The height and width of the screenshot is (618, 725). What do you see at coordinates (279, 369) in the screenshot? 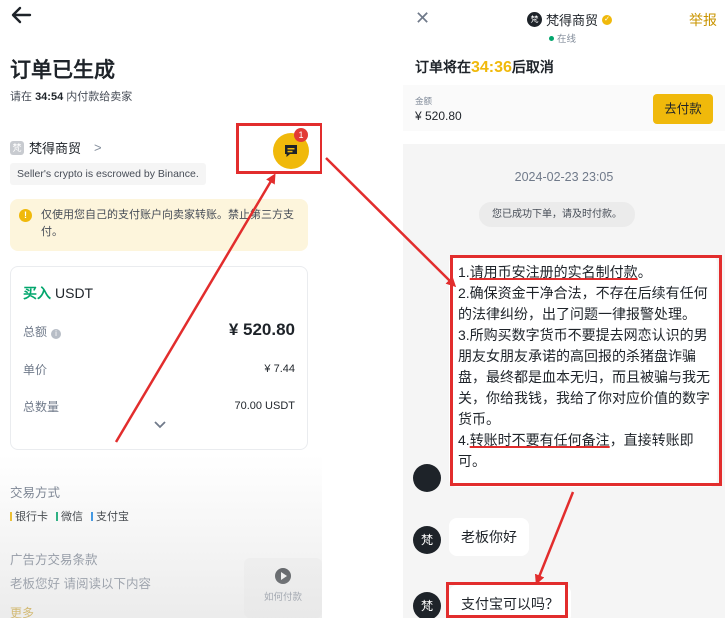
I see `price-value: ¥ 7.44` at bounding box center [279, 369].